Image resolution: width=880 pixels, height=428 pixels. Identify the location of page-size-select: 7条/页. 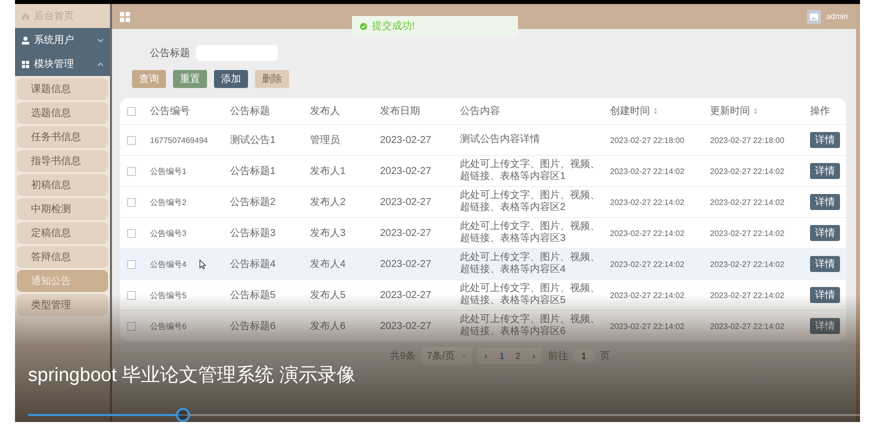
(447, 356).